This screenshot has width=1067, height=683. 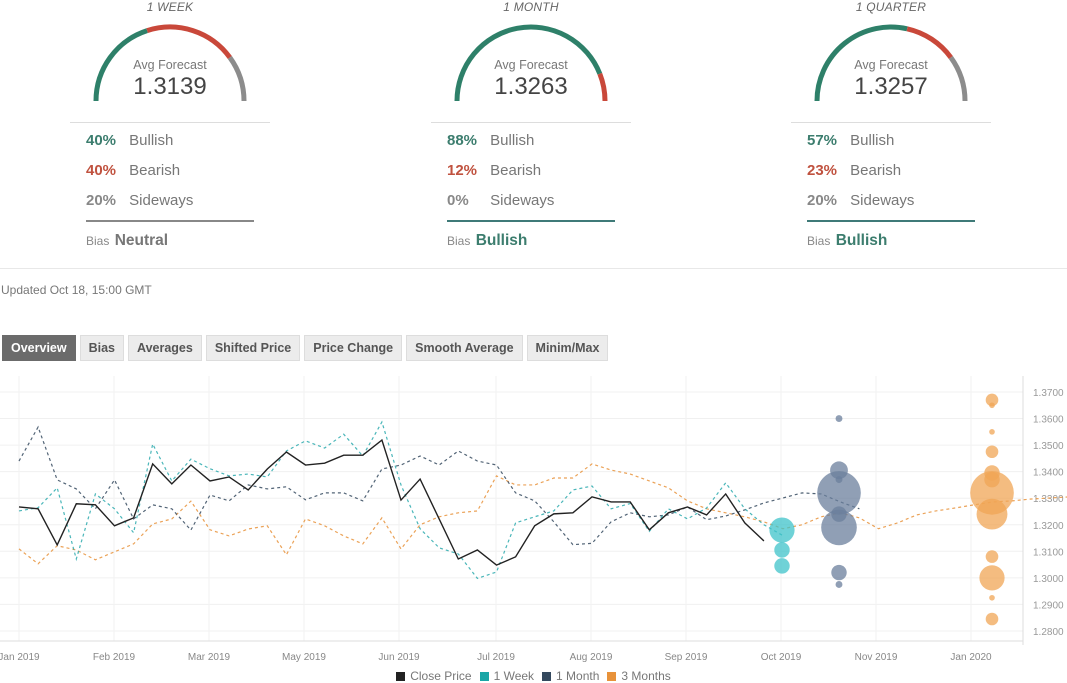 What do you see at coordinates (165, 348) in the screenshot?
I see `tab-averages: Averages` at bounding box center [165, 348].